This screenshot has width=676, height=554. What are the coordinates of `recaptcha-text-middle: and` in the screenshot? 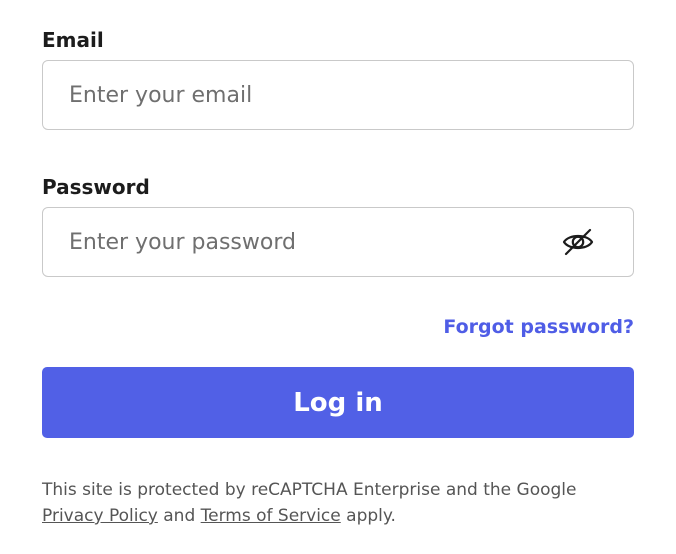 It's located at (179, 516).